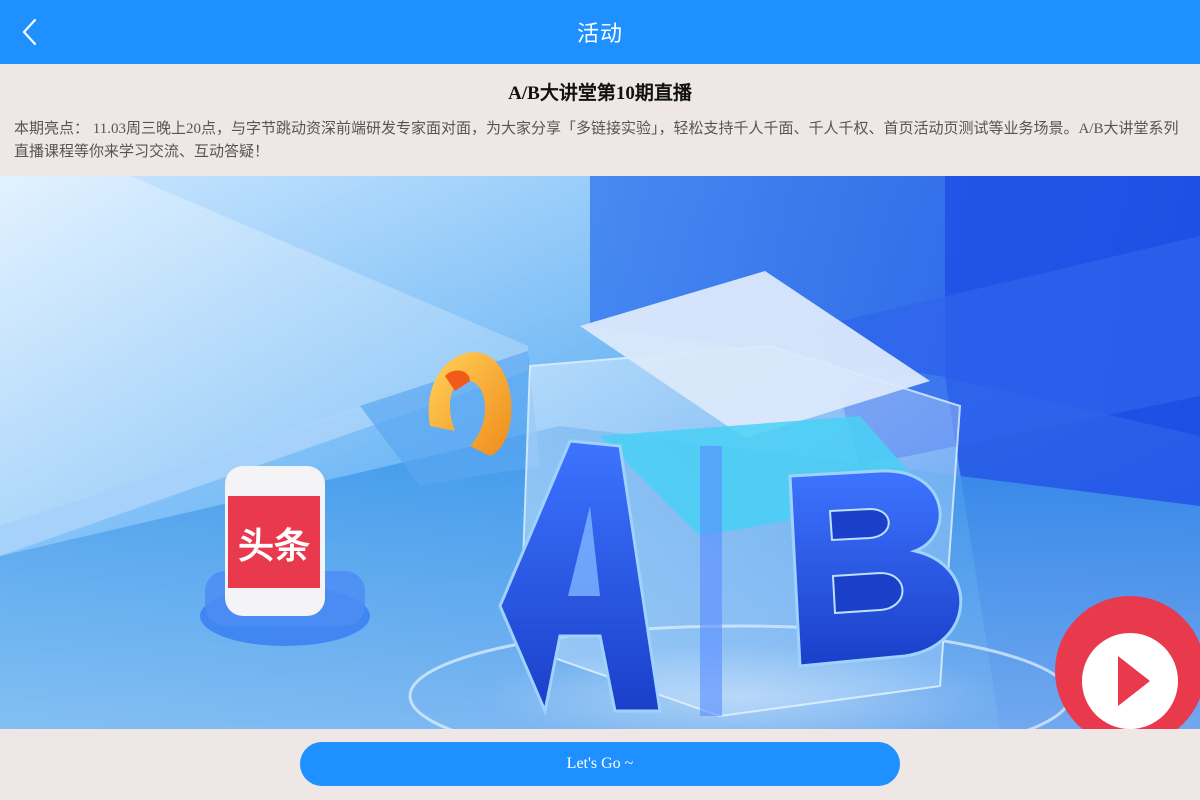 The width and height of the screenshot is (1200, 800). I want to click on back-button, so click(30, 32).